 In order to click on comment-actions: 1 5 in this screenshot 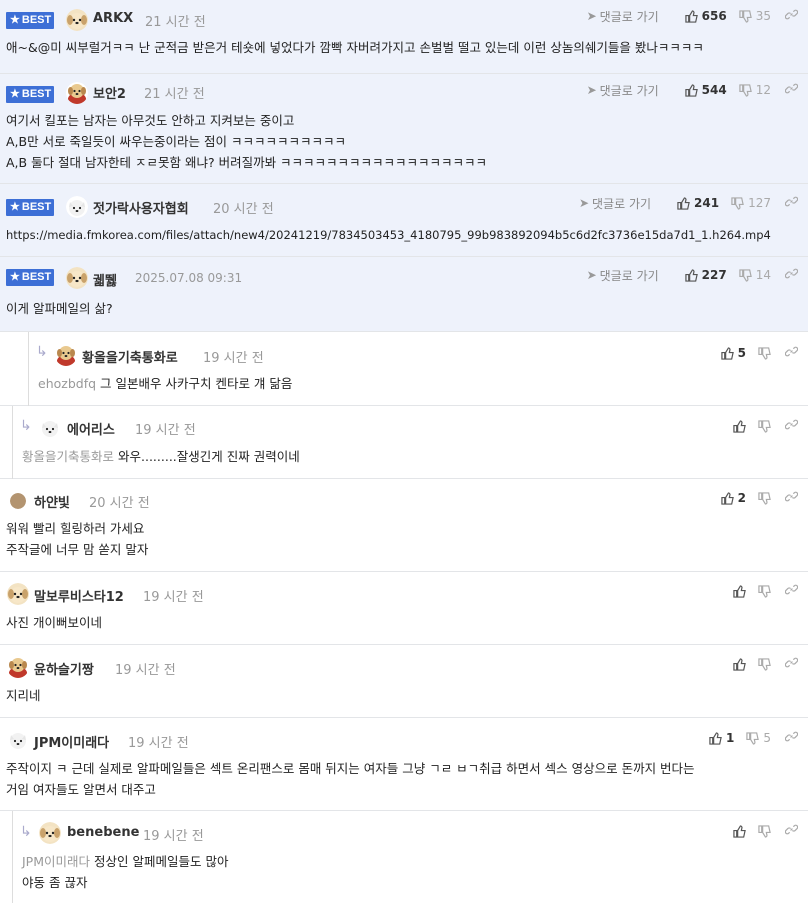, I will do `click(748, 738)`.